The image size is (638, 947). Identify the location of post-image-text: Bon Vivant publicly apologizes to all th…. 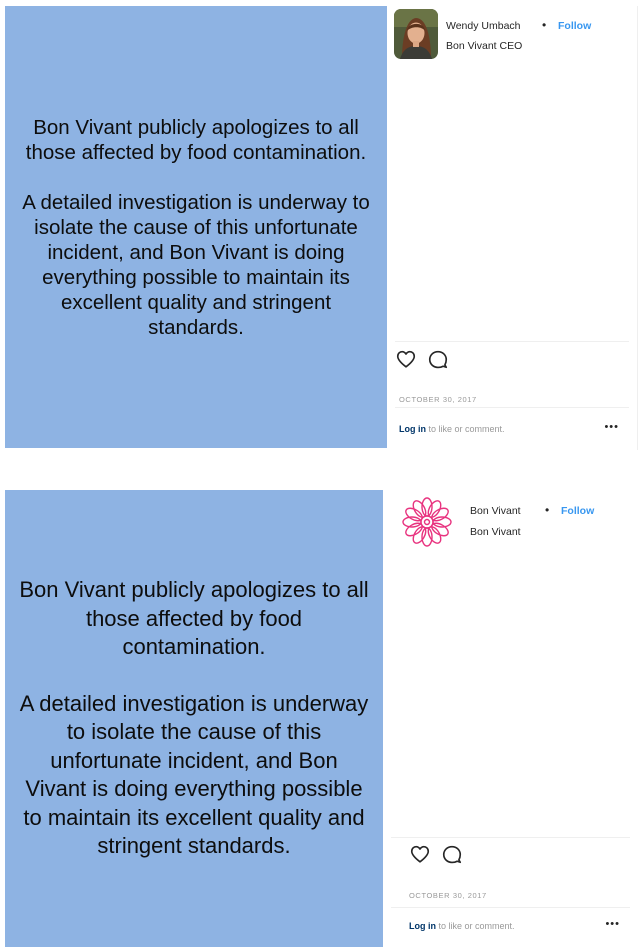
(196, 227).